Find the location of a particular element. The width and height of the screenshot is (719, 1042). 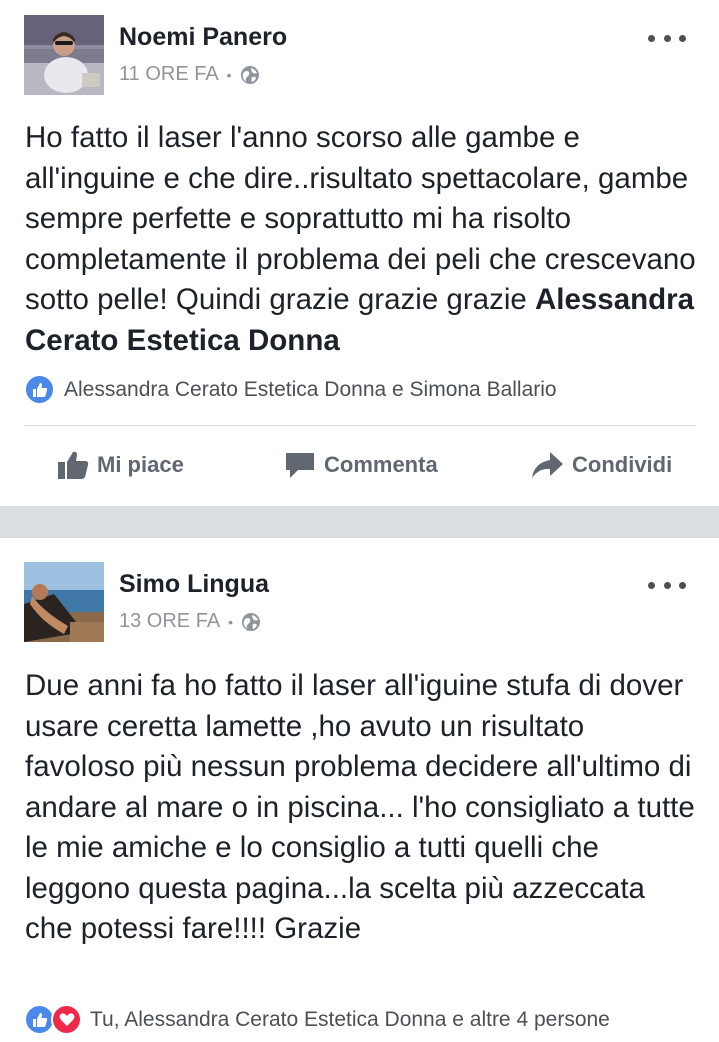

divider is located at coordinates (360, 425).